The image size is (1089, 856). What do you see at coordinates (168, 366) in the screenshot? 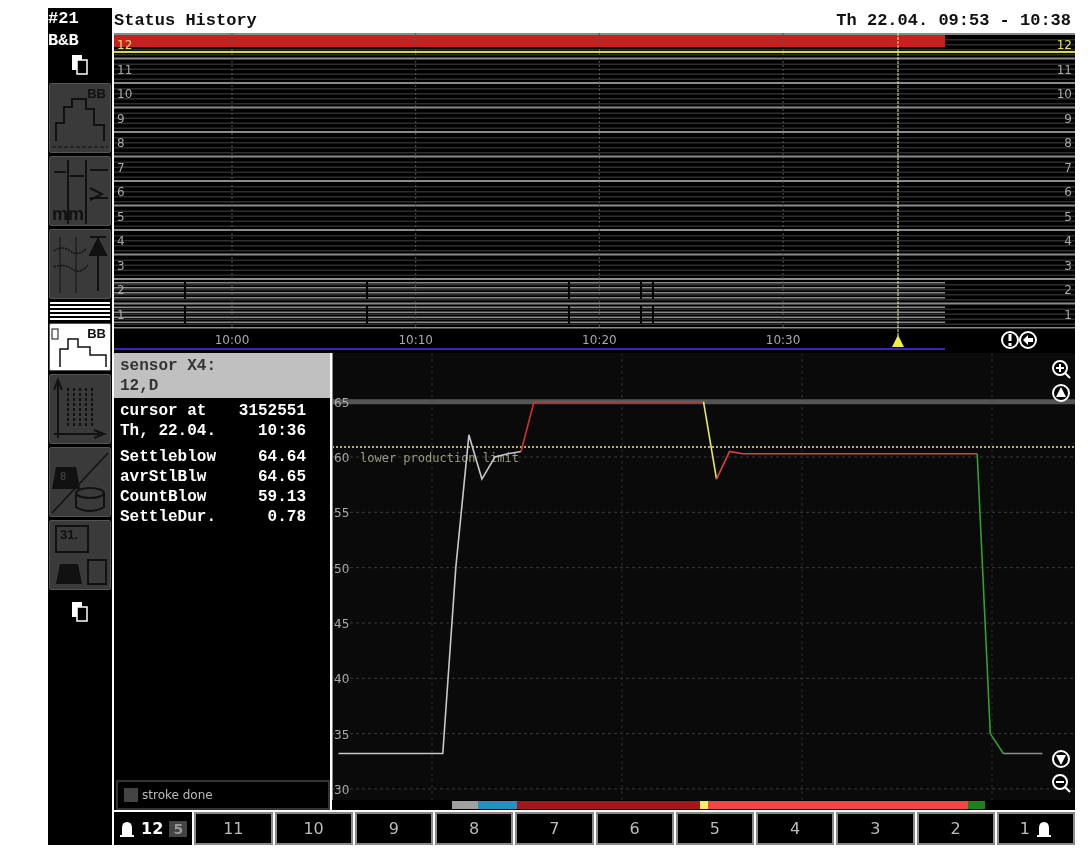
I see `sensor-name: sensor X4:` at bounding box center [168, 366].